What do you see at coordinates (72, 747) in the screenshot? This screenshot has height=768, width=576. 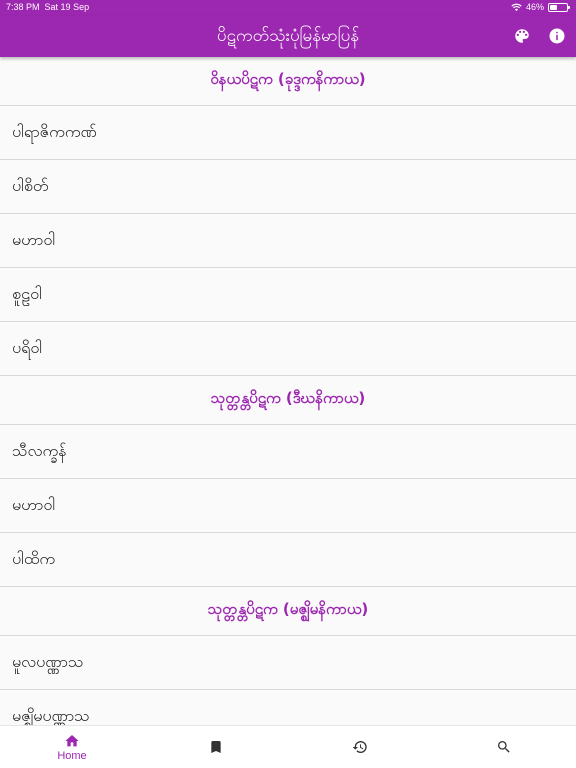 I see `nav-home: Home` at bounding box center [72, 747].